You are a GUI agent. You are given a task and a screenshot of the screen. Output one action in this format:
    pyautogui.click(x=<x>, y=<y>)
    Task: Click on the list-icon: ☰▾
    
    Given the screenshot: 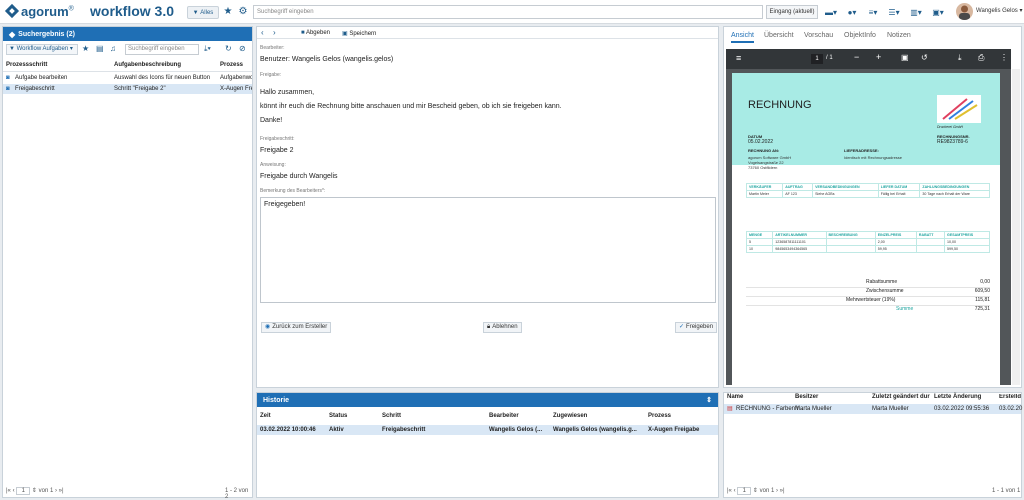 What is the action you would take?
    pyautogui.click(x=894, y=12)
    